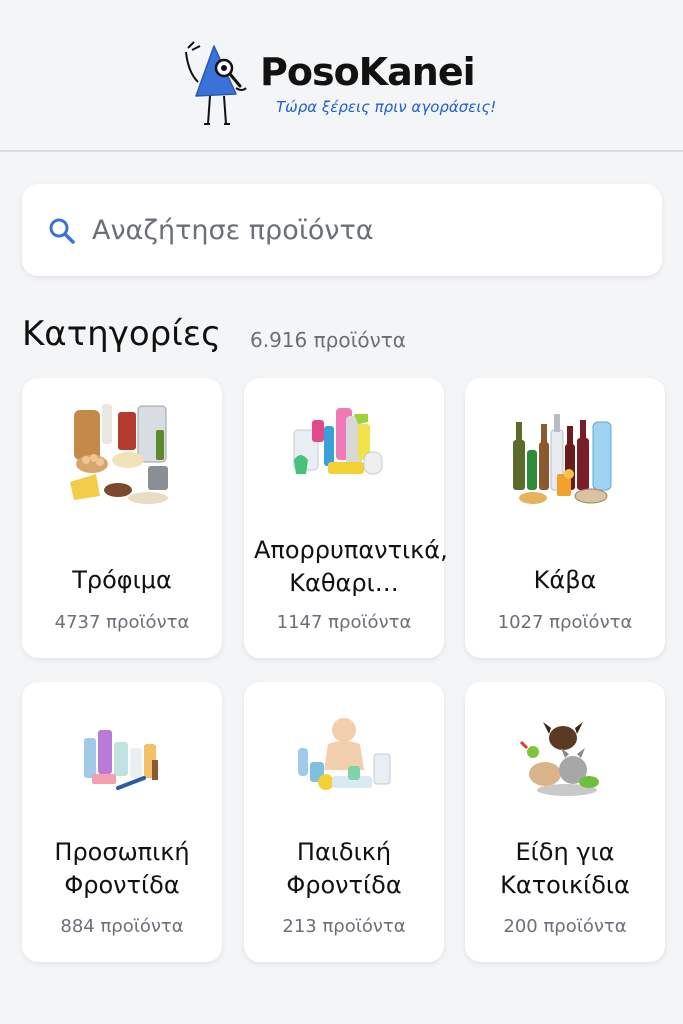 Image resolution: width=683 pixels, height=1024 pixels. What do you see at coordinates (344, 926) in the screenshot?
I see `category-count: 213 προϊόντα` at bounding box center [344, 926].